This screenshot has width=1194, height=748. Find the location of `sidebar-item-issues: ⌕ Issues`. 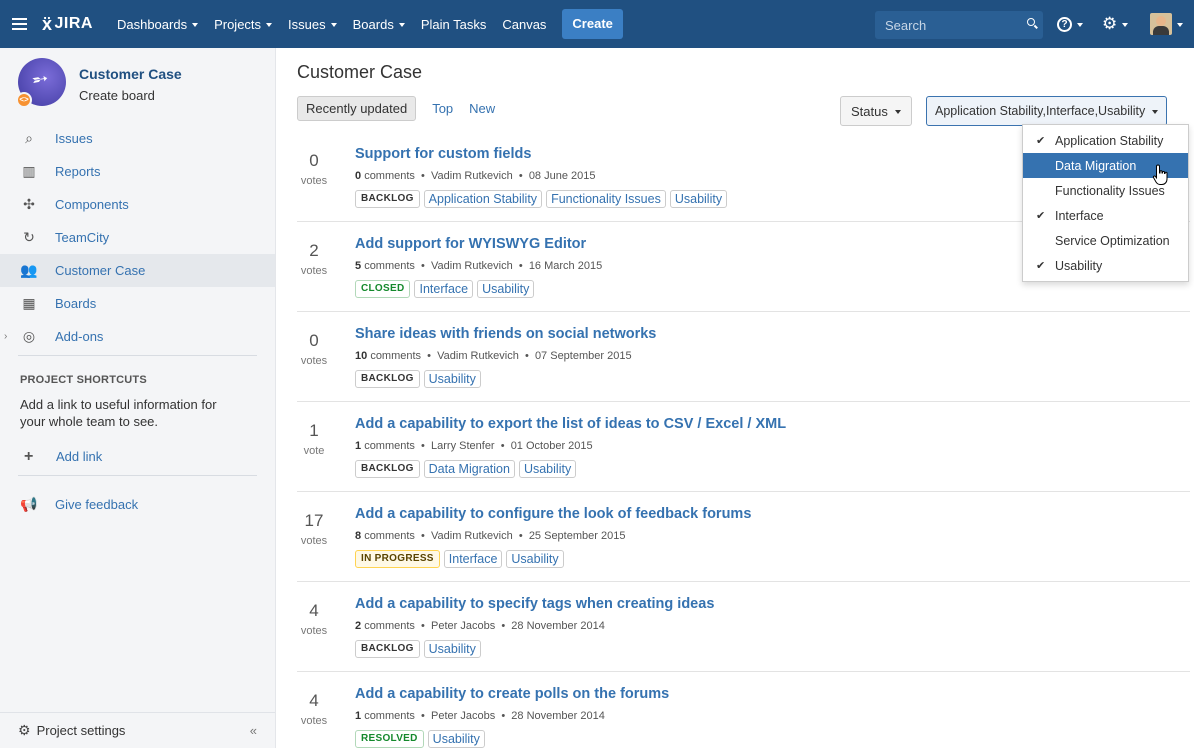

sidebar-item-issues: ⌕ Issues is located at coordinates (137, 138).